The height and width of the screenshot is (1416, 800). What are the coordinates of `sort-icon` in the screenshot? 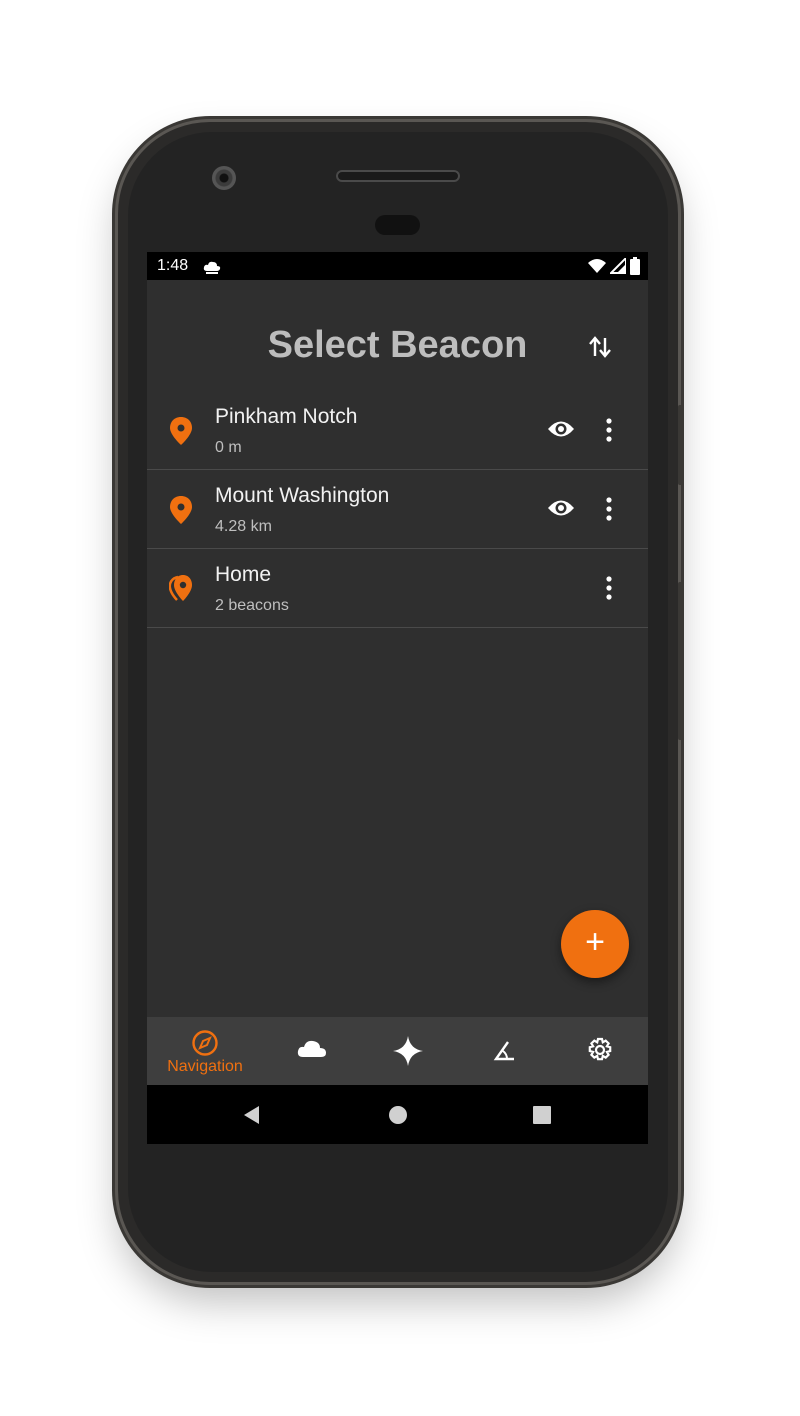 It's located at (600, 347).